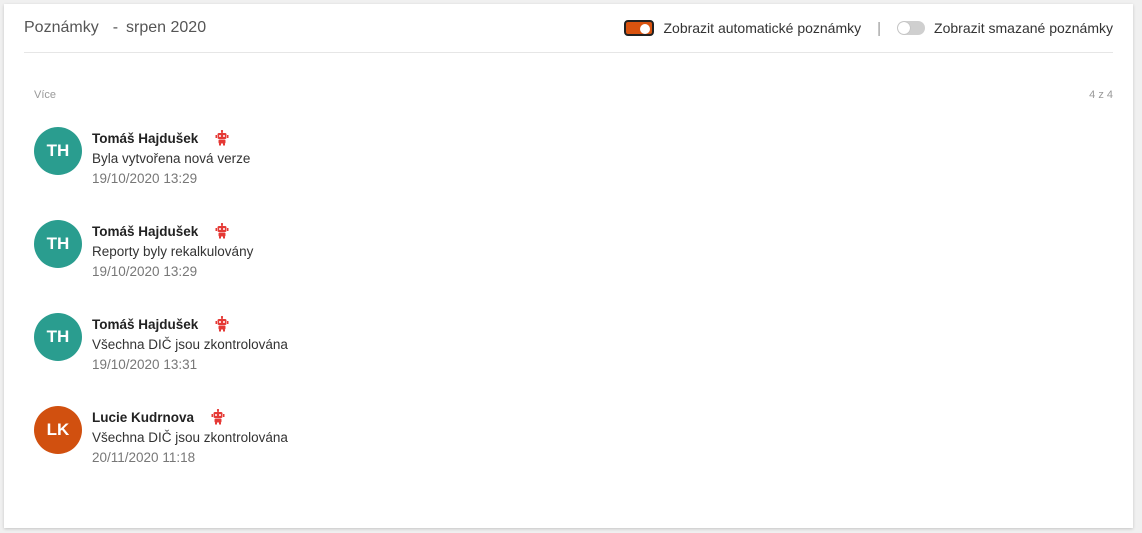 This screenshot has width=1142, height=533. Describe the element at coordinates (1101, 95) in the screenshot. I see `count-label: 4 z 4` at that location.